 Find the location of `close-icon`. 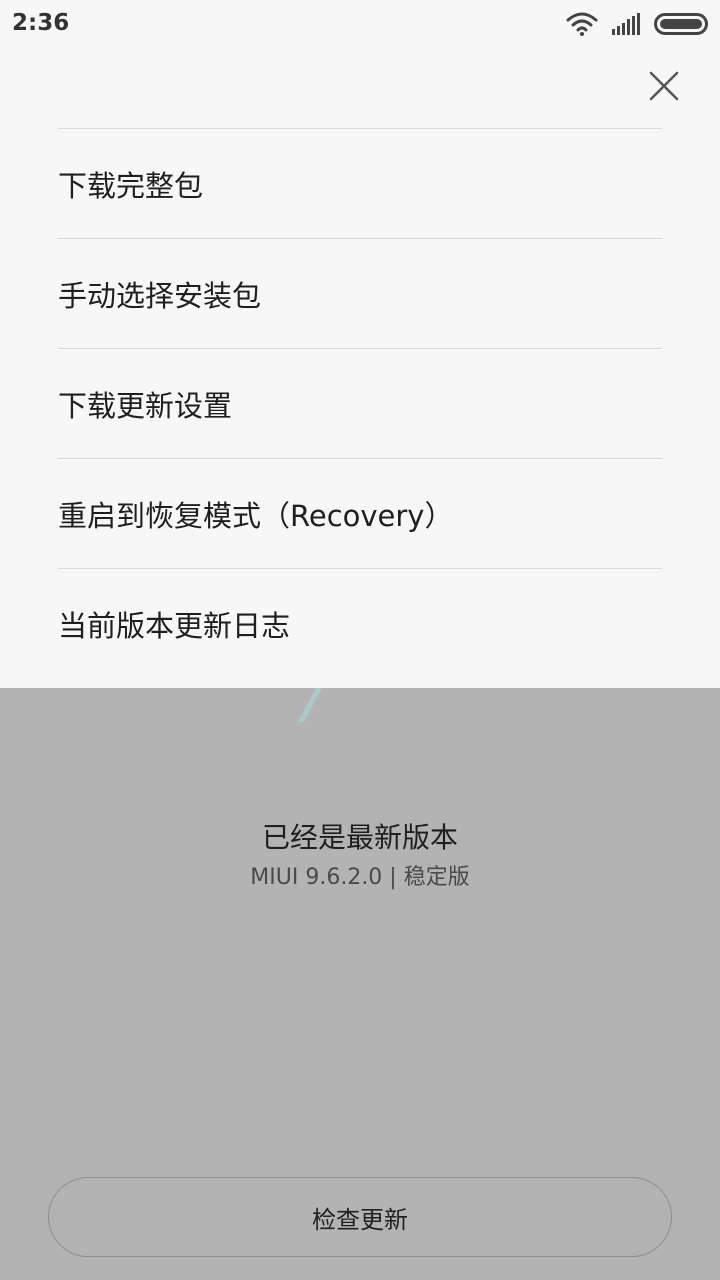

close-icon is located at coordinates (664, 86).